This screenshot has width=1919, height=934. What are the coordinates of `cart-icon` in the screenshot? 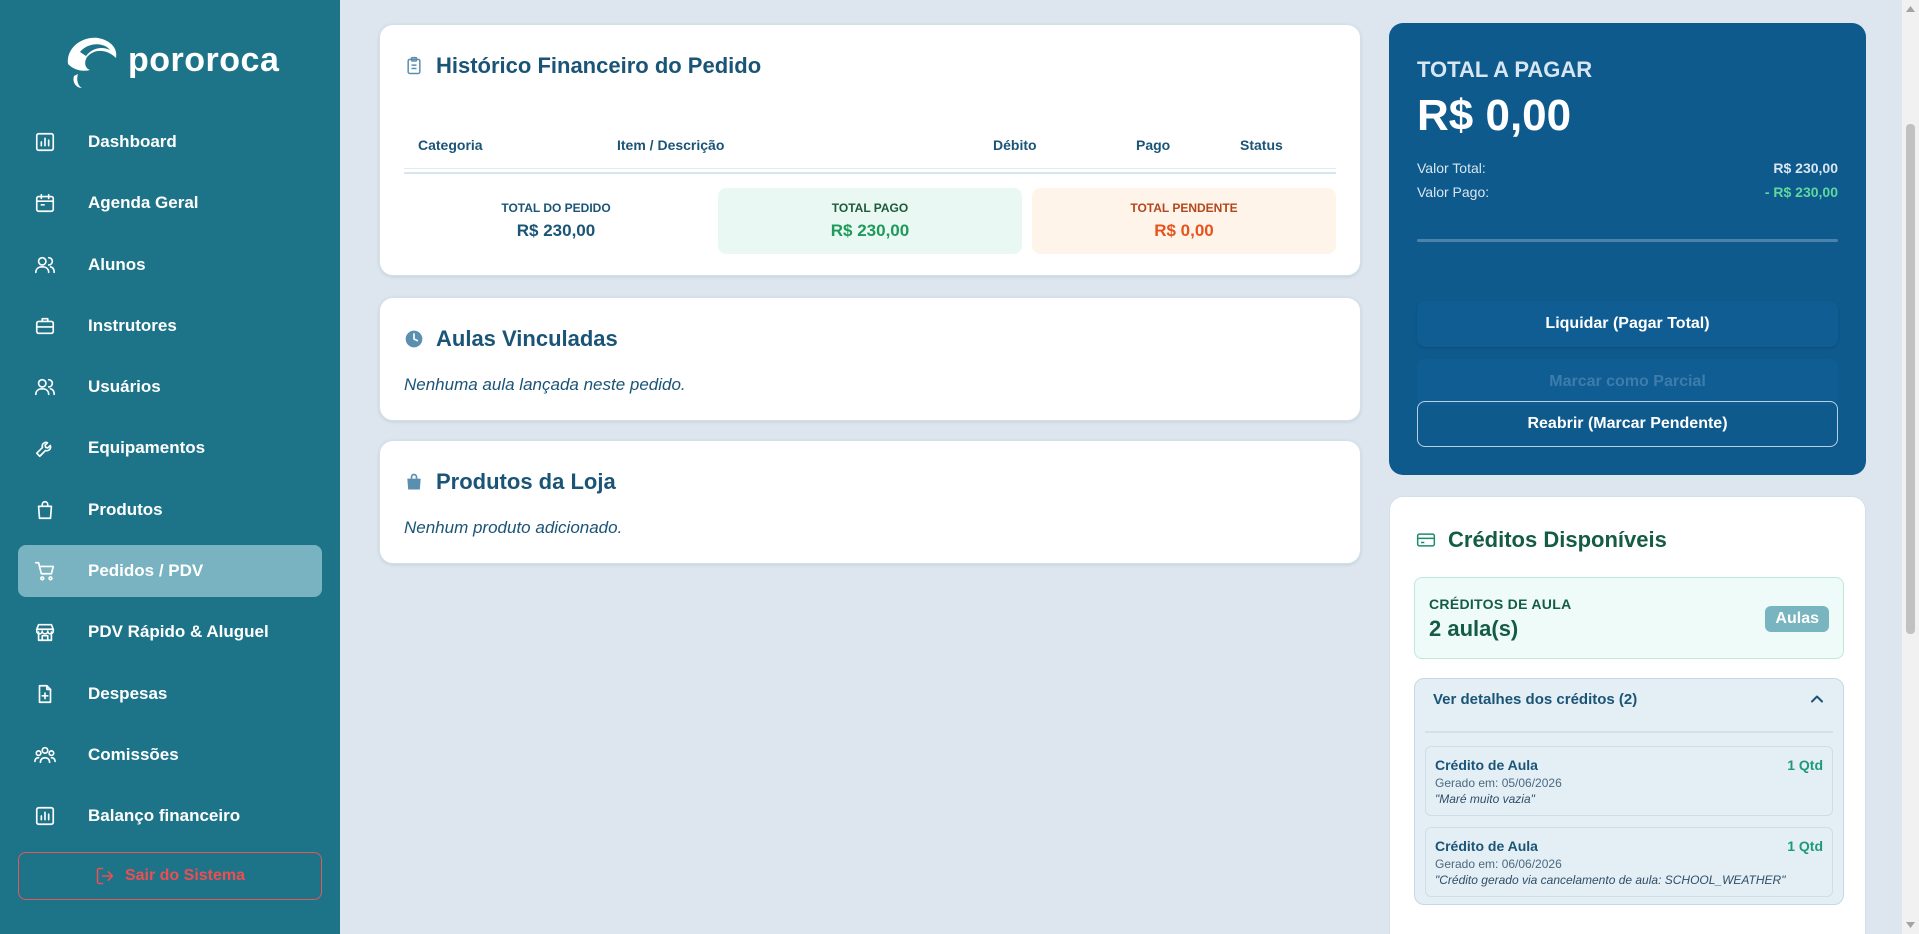 It's located at (45, 571).